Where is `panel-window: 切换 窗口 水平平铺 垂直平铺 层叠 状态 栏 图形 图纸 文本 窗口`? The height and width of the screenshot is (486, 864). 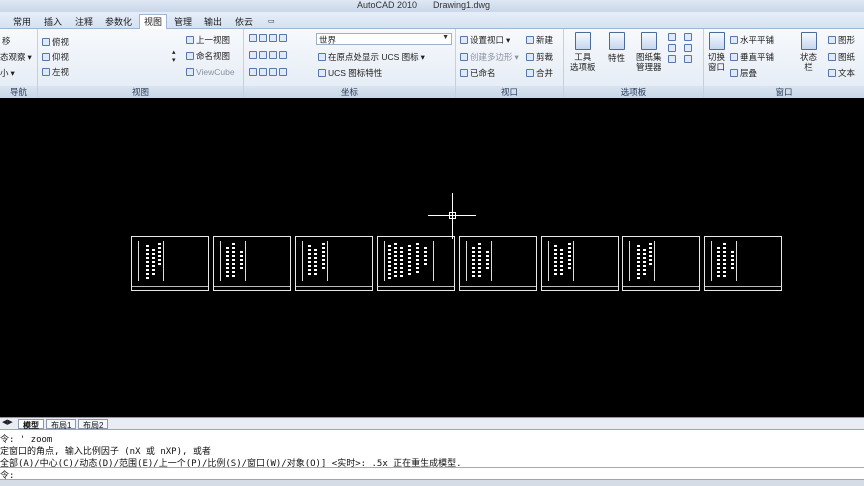
panel-window: 切换 窗口 水平平铺 垂直平铺 层叠 状态 栏 图形 图纸 文本 窗口 is located at coordinates (784, 63).